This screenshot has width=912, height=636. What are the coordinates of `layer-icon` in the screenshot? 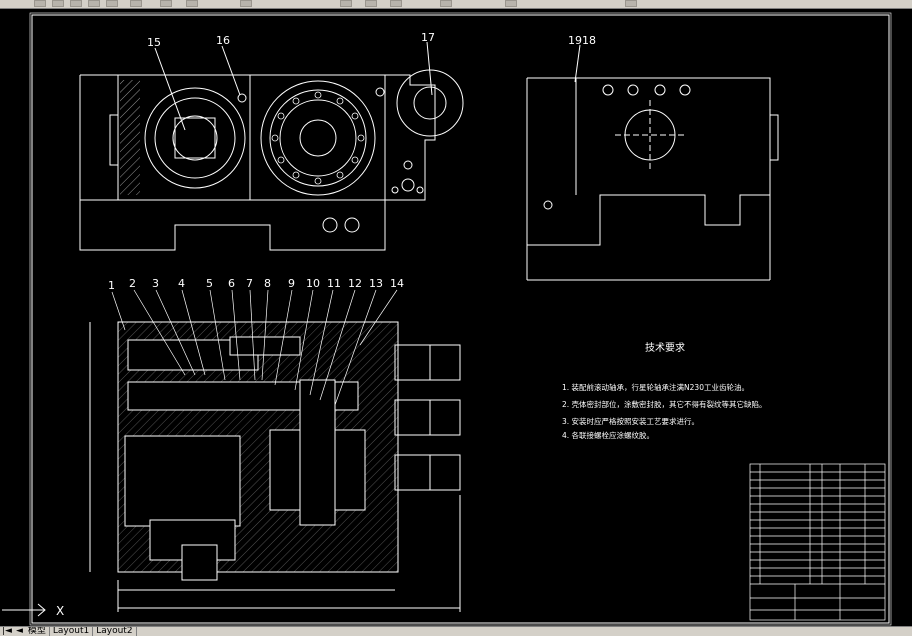 It's located at (511, 3).